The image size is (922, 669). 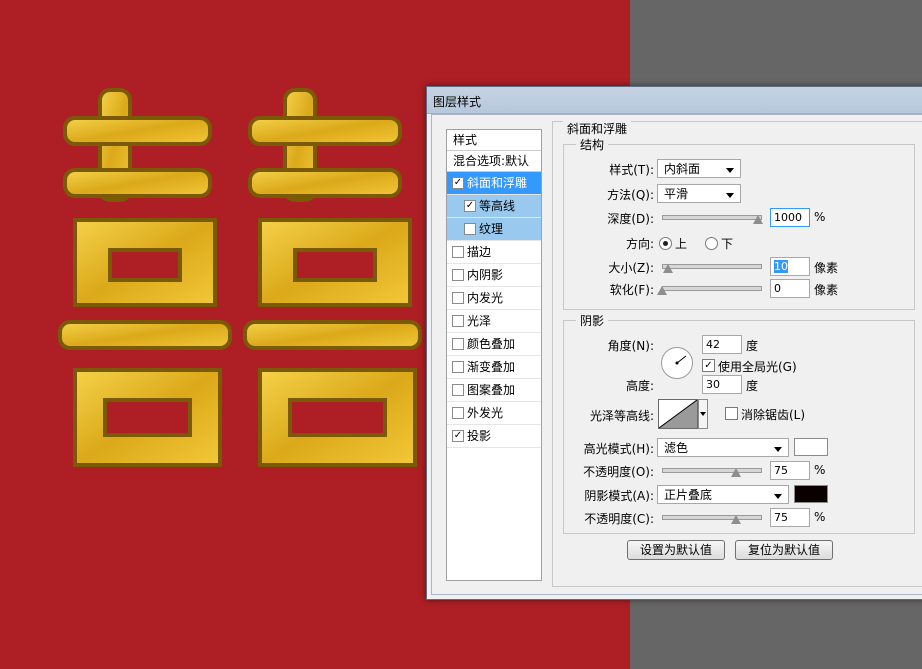 What do you see at coordinates (470, 229) in the screenshot?
I see `texture-checkbox` at bounding box center [470, 229].